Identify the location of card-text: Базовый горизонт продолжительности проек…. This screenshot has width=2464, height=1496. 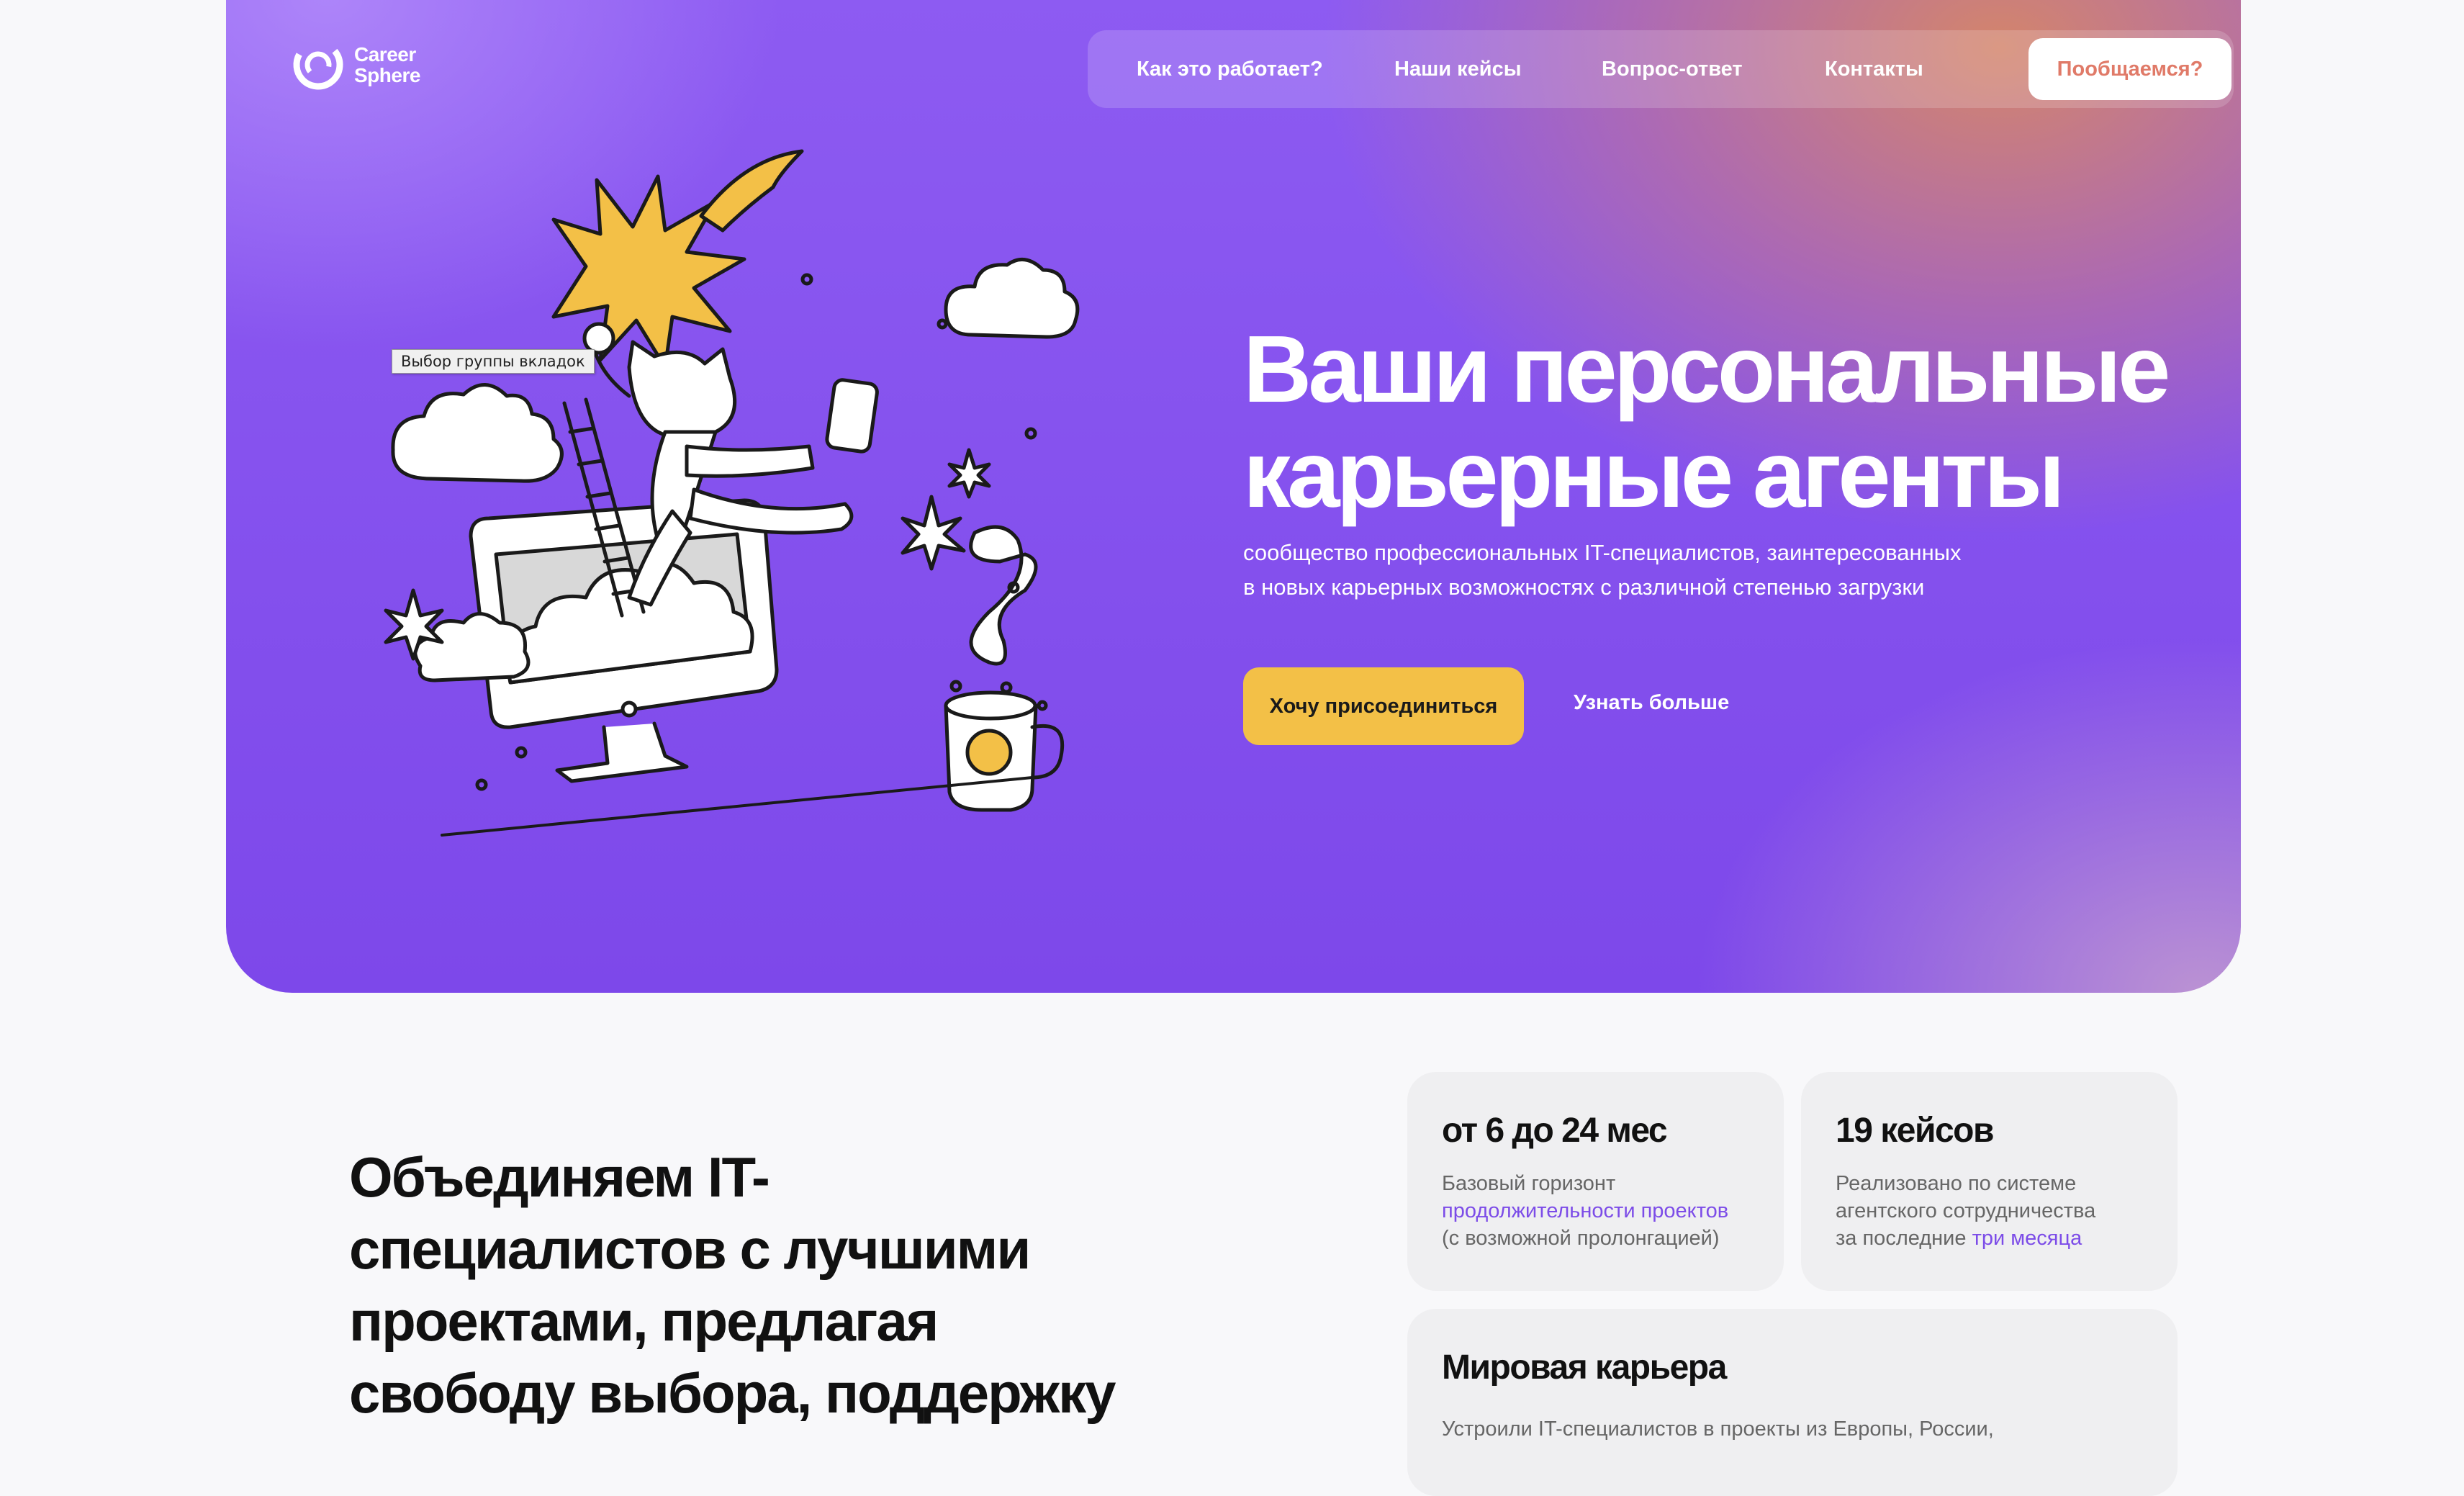
(1585, 1211).